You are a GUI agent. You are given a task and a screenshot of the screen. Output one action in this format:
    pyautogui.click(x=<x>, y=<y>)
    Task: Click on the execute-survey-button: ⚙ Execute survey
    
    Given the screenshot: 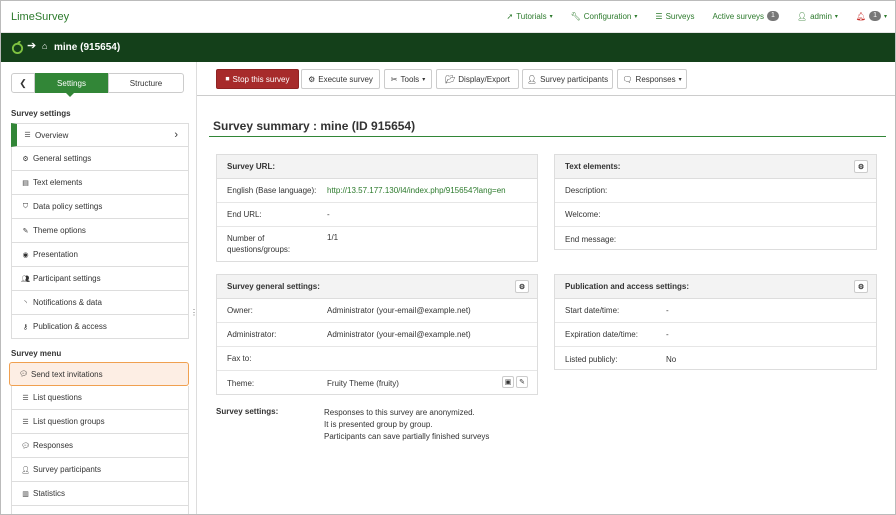 What is the action you would take?
    pyautogui.click(x=340, y=79)
    